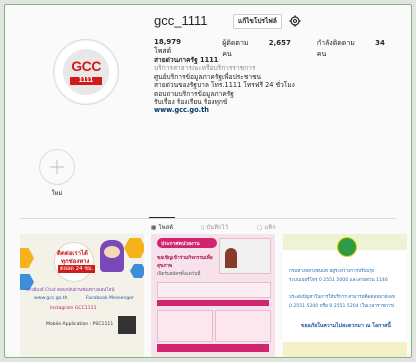 The height and width of the screenshot is (362, 416). What do you see at coordinates (203, 228) in the screenshot?
I see `bookmark-icon: ▯` at bounding box center [203, 228].